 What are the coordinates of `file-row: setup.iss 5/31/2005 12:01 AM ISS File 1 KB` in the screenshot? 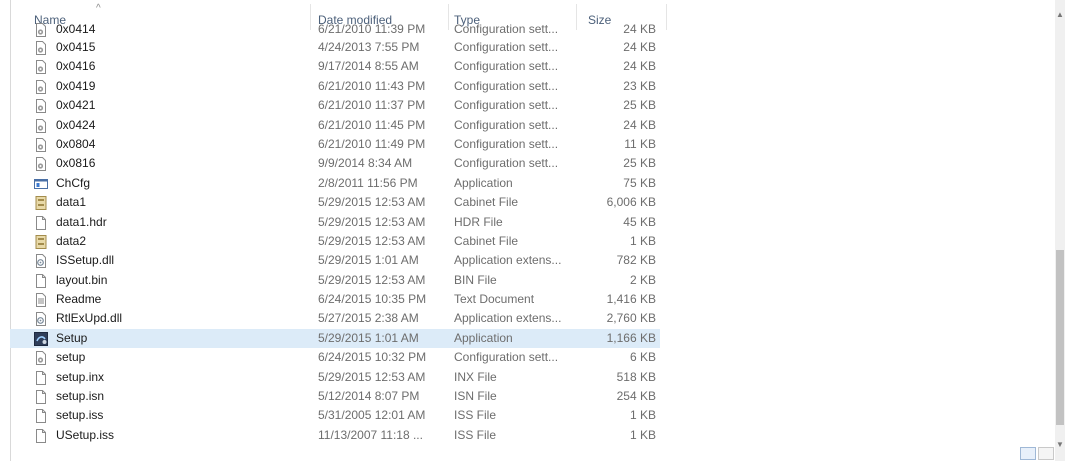 It's located at (335, 415).